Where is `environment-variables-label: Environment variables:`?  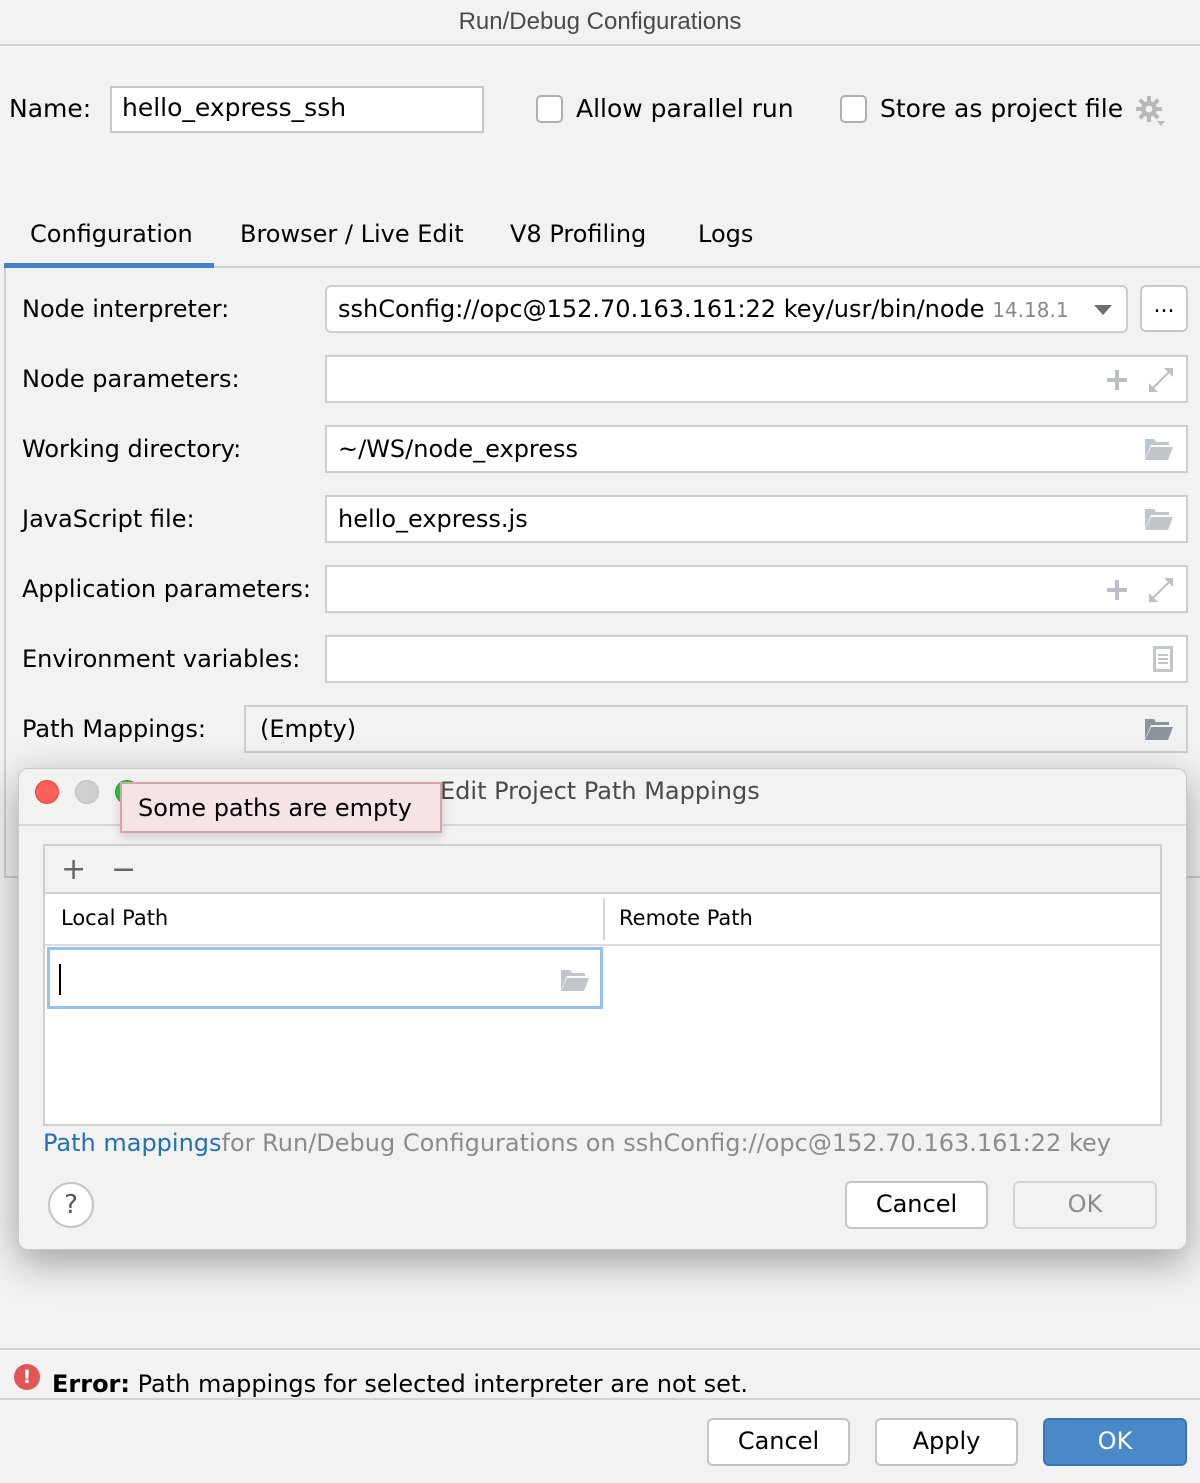
environment-variables-label: Environment variables: is located at coordinates (161, 659).